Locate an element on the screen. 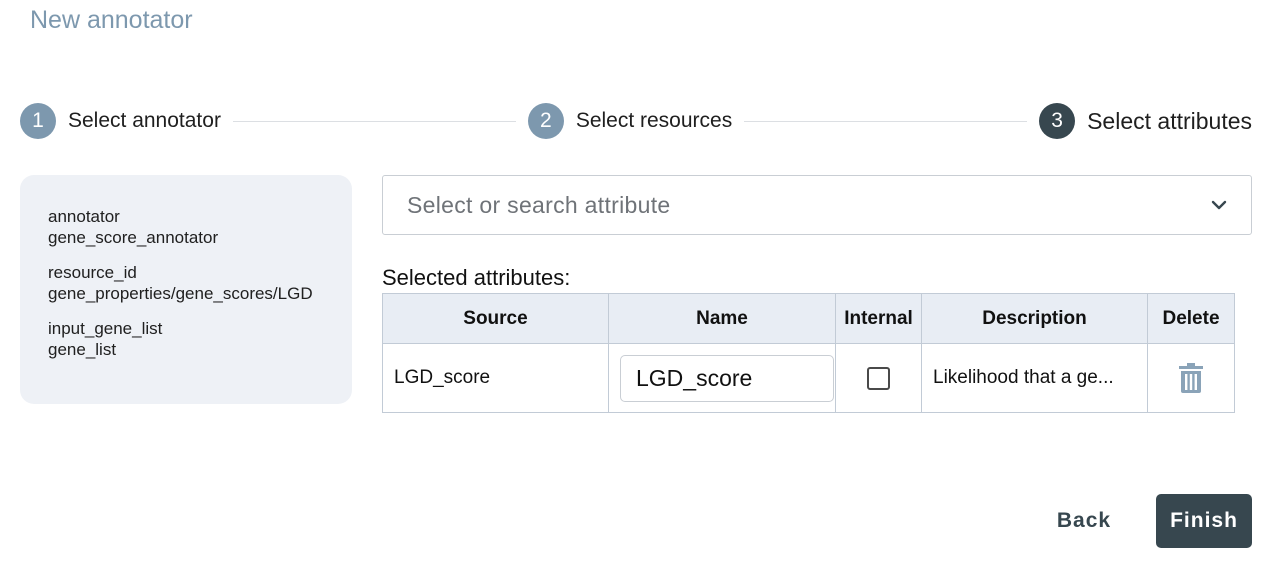  table-header-row: Source Name Internal Description Delete is located at coordinates (808, 318).